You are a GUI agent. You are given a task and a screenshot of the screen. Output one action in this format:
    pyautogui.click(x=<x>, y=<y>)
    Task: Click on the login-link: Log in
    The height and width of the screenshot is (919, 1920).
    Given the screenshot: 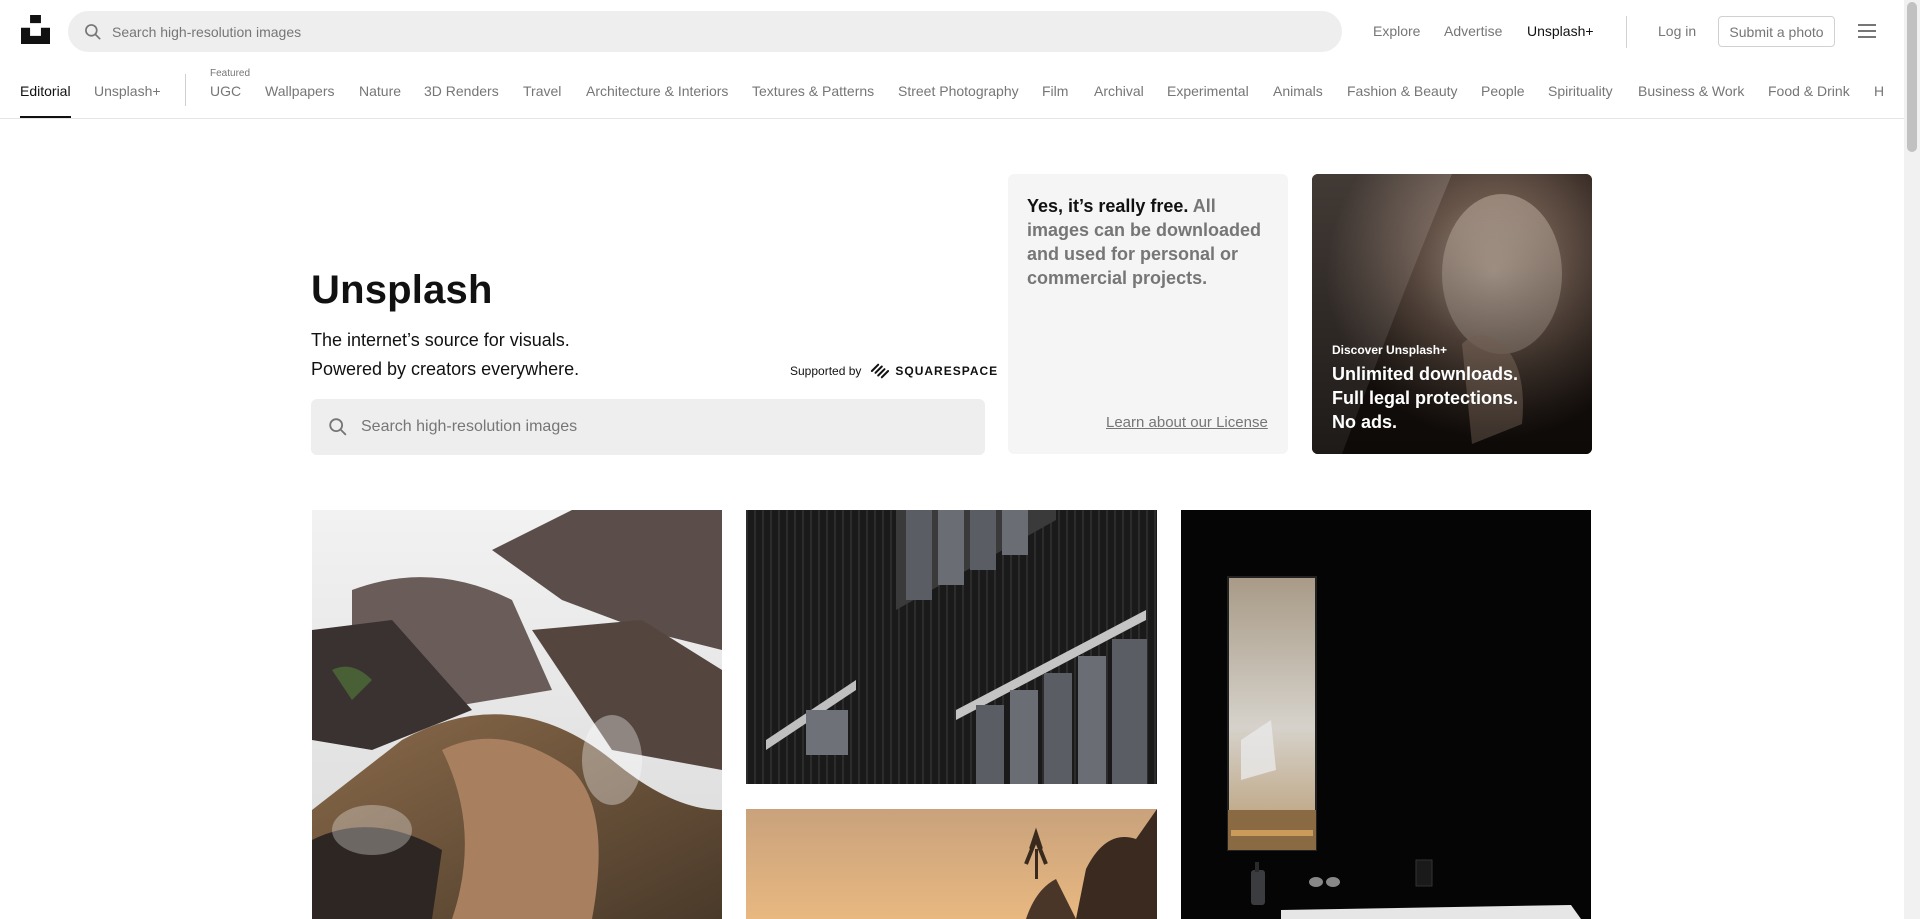 What is the action you would take?
    pyautogui.click(x=1677, y=31)
    